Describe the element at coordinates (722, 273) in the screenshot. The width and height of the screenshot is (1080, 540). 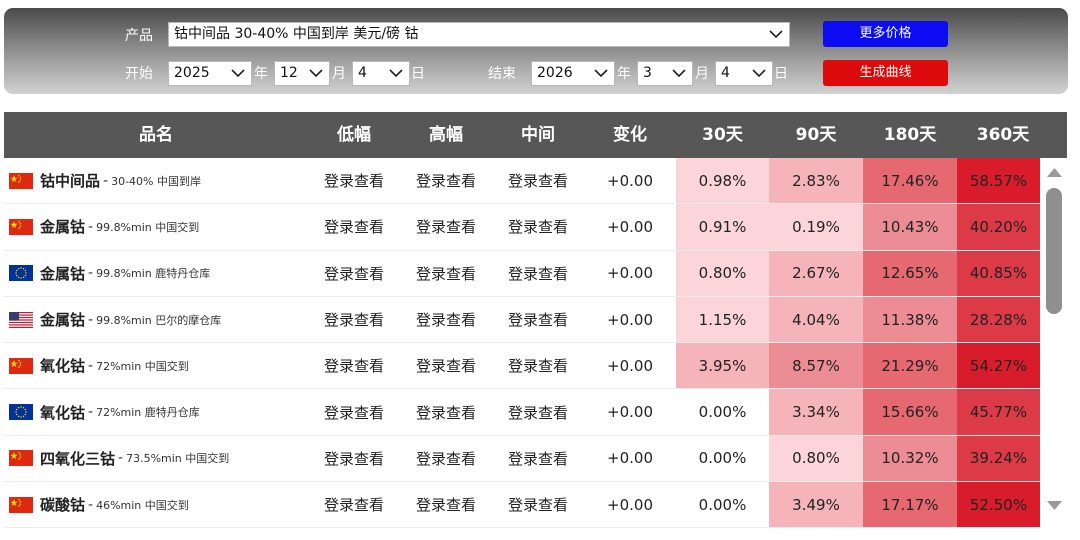
I see `change-30d-value: 0.80%` at that location.